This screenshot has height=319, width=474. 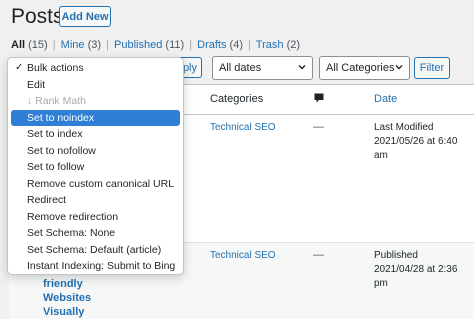 I want to click on row-date-value: 2021/05/26 at 6:40, so click(x=416, y=141).